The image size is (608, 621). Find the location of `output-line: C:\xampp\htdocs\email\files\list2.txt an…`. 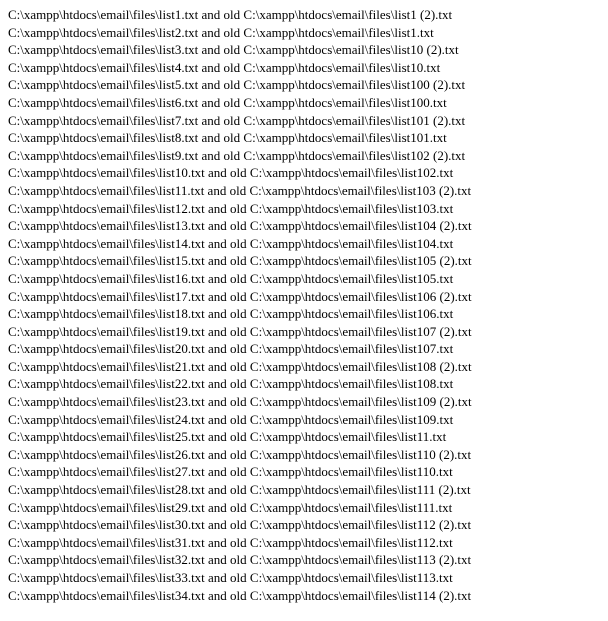

output-line: C:\xampp\htdocs\email\files\list2.txt an… is located at coordinates (221, 32).